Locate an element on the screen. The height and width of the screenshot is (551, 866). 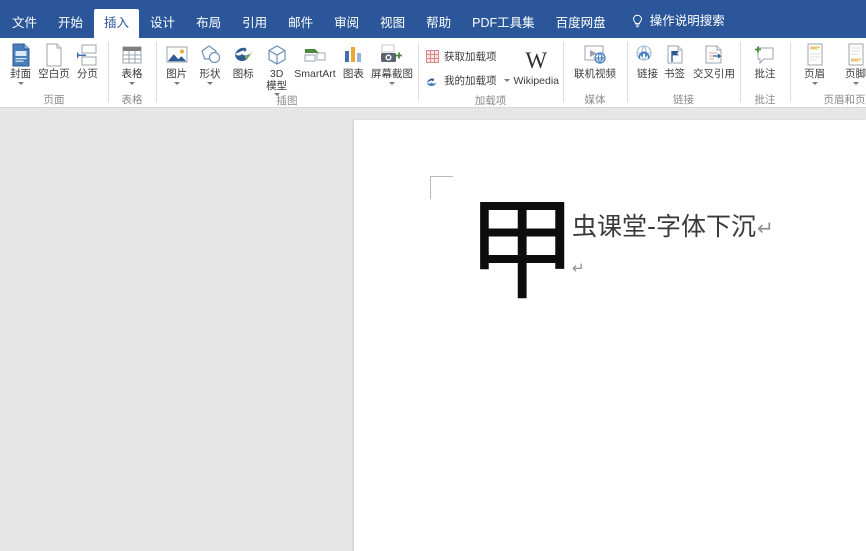
ribbon-group-media: 联机视频 媒体 is located at coordinates (595, 73).